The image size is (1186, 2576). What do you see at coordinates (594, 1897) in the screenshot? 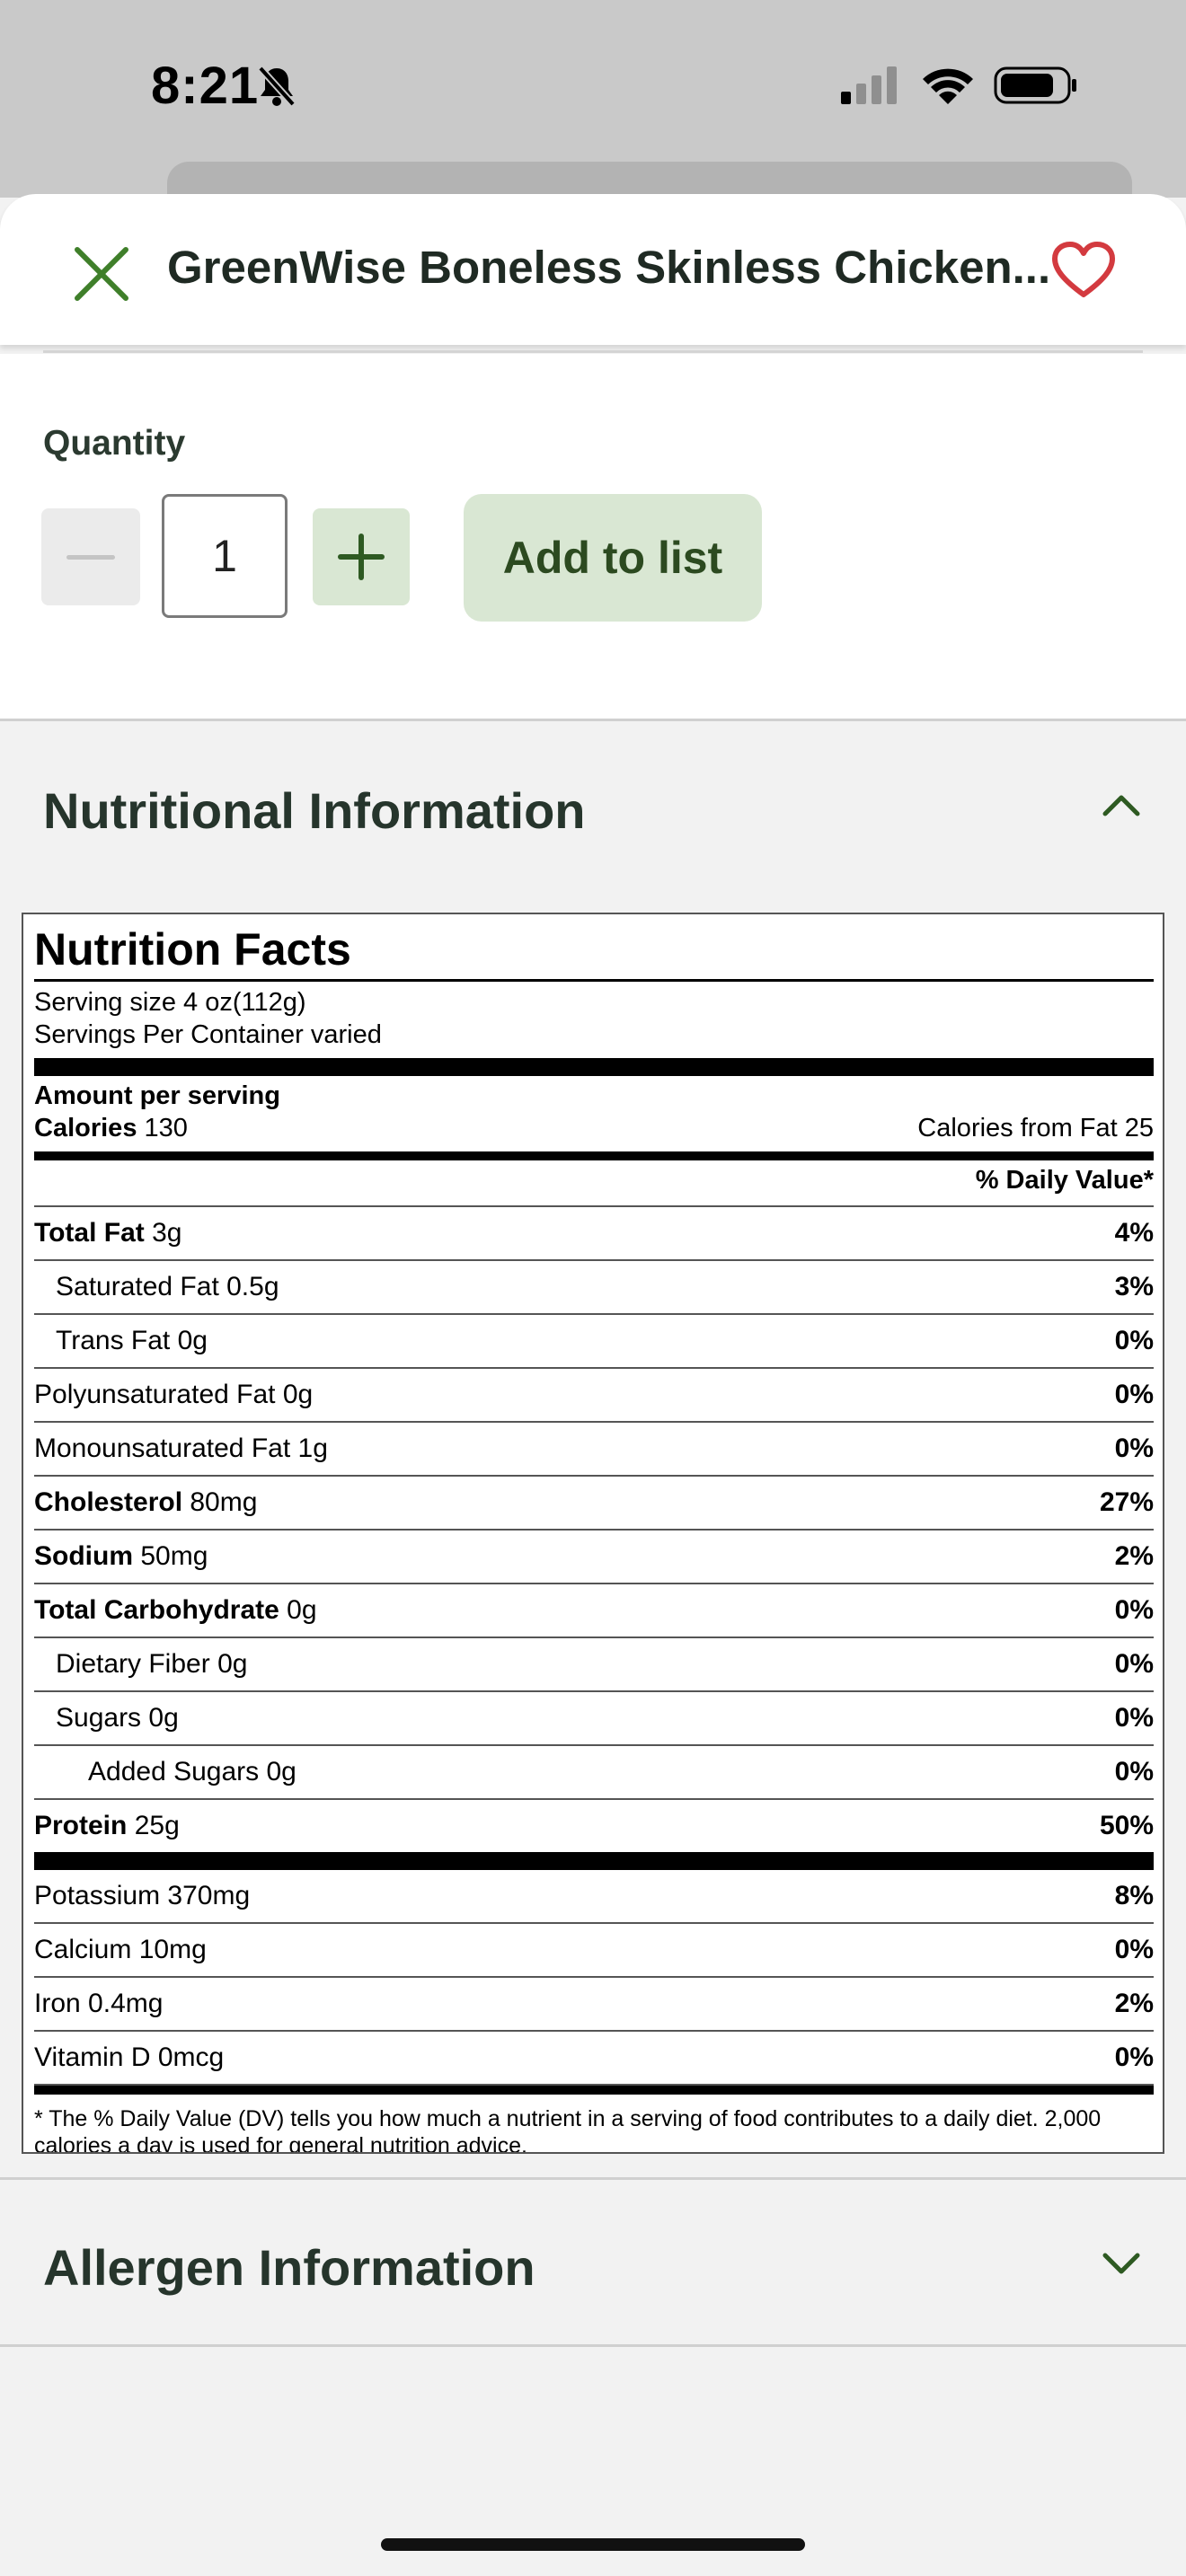
I see `nutrient-row: Potassium 370mg 8%` at bounding box center [594, 1897].